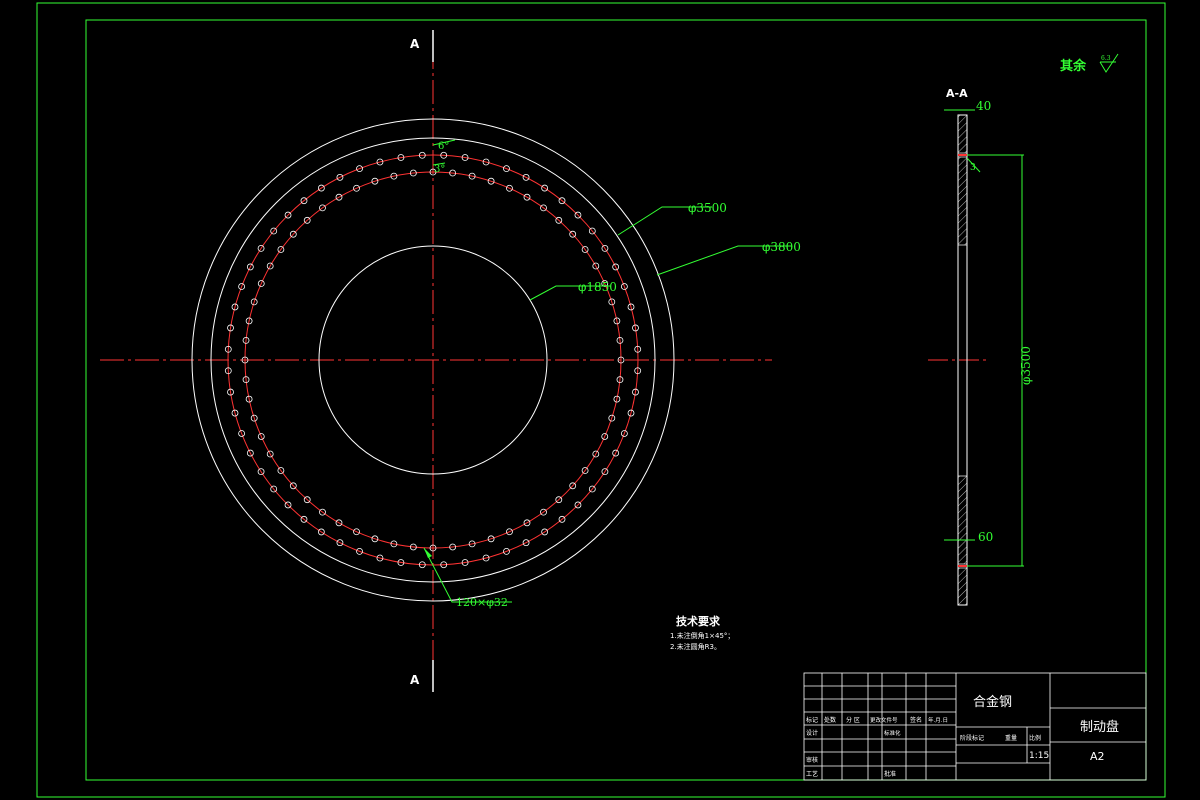  What do you see at coordinates (1035, 738) in the screenshot?
I see `tb-scale-label: 比例` at bounding box center [1035, 738].